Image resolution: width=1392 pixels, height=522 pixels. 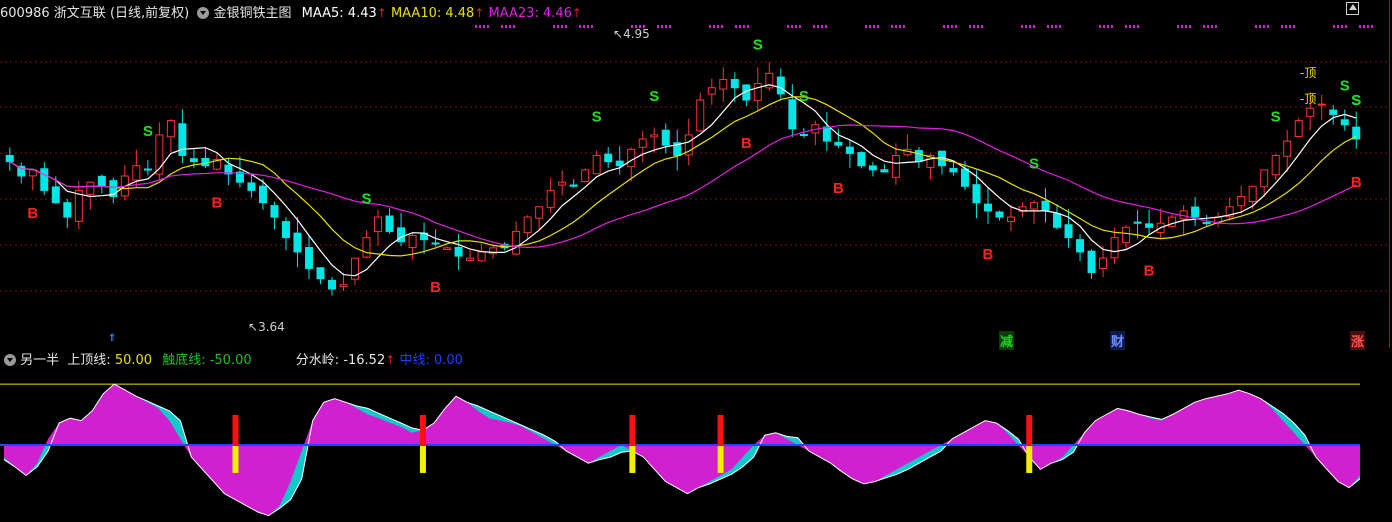 I want to click on period-label: (日线,前复权), so click(x=149, y=13).